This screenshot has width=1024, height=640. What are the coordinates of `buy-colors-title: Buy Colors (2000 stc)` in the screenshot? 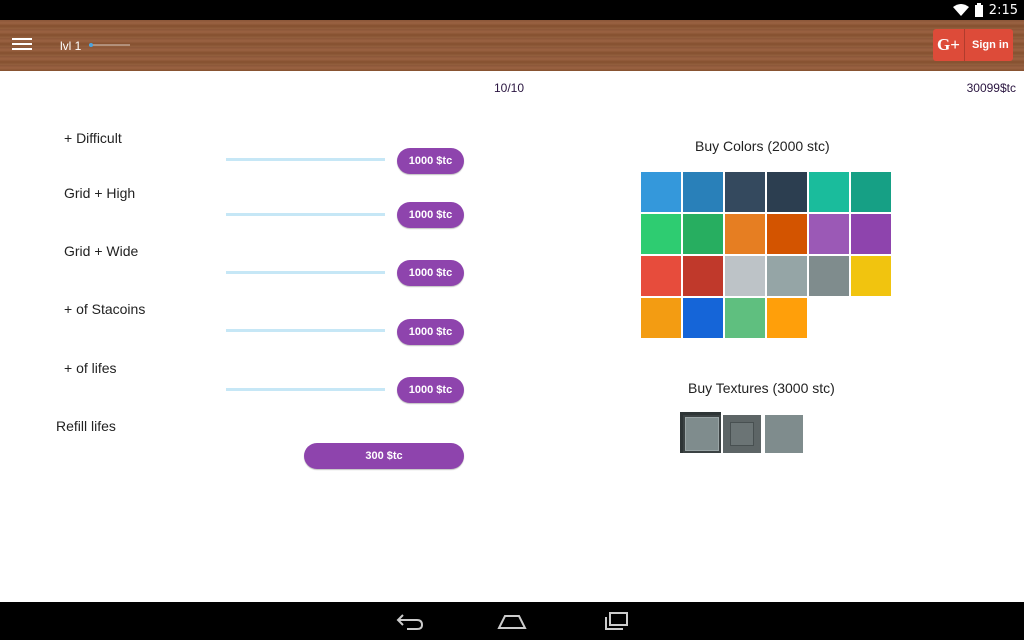 It's located at (762, 146).